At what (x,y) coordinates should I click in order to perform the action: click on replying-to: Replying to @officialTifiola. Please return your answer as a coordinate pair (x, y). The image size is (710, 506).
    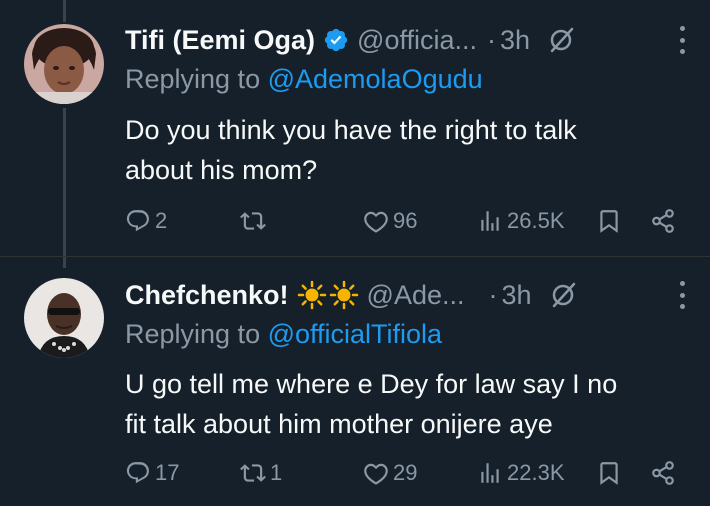
    Looking at the image, I should click on (283, 334).